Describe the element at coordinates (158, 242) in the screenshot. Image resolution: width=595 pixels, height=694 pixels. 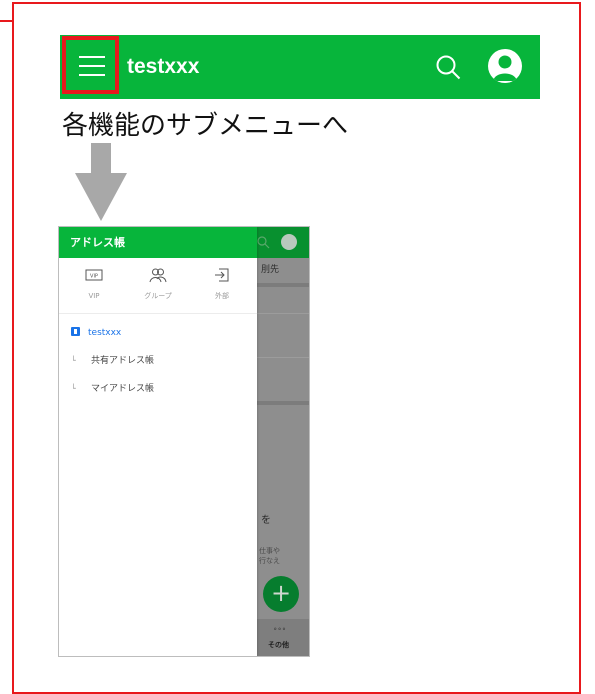
I see `drawer-header: アドレス帳` at that location.